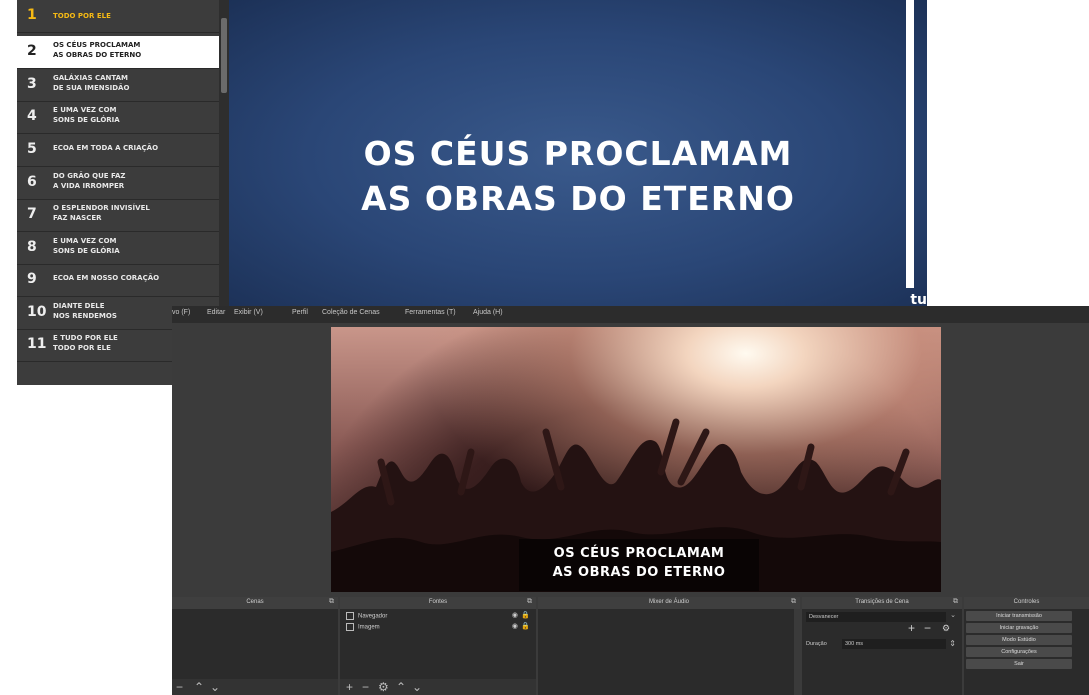  I want to click on controls-title: Controles, so click(1026, 602).